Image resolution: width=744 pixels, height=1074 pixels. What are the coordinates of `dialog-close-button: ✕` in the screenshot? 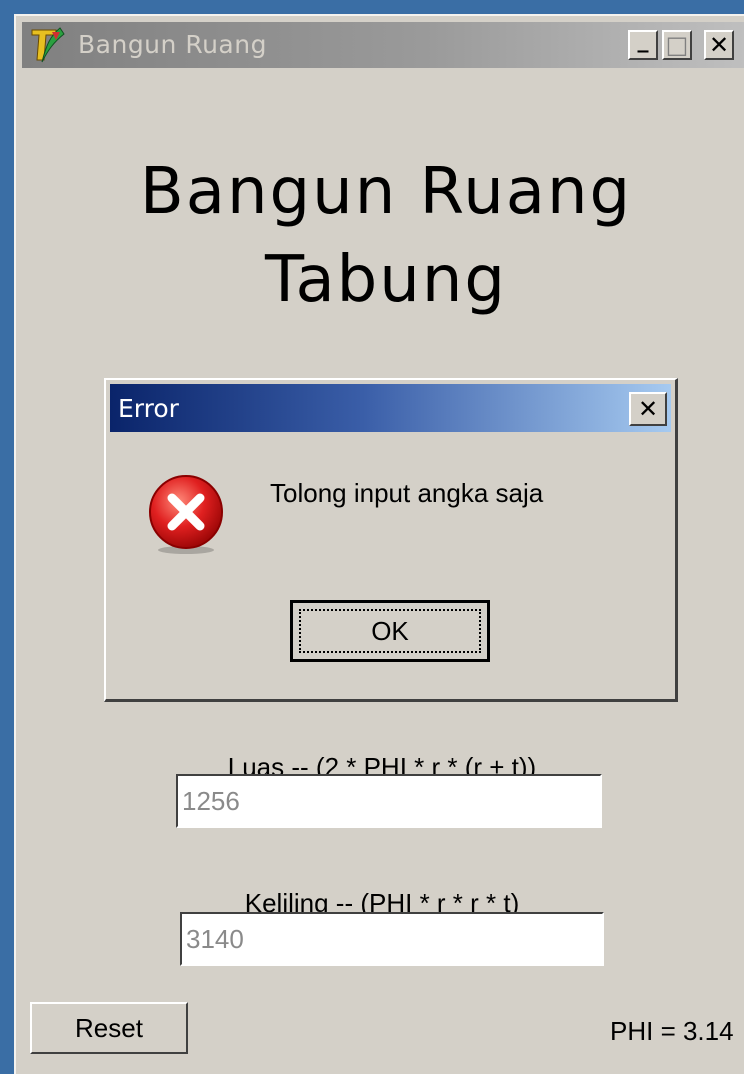 It's located at (648, 409).